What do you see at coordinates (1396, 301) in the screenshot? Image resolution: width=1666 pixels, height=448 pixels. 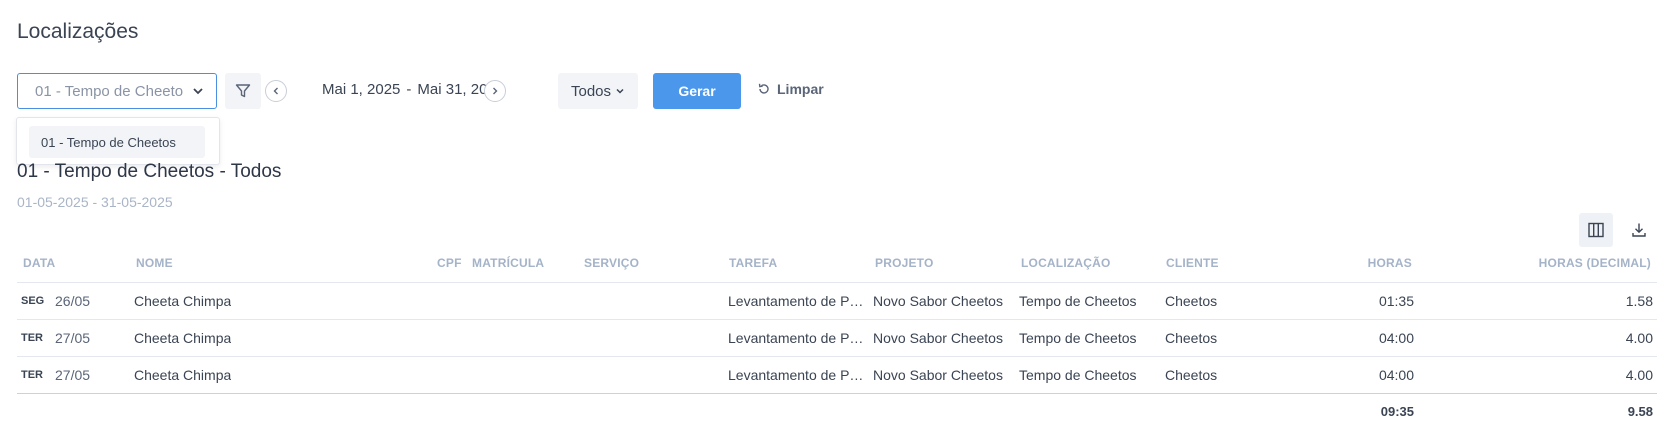 I see `horas-cell: 01:35` at bounding box center [1396, 301].